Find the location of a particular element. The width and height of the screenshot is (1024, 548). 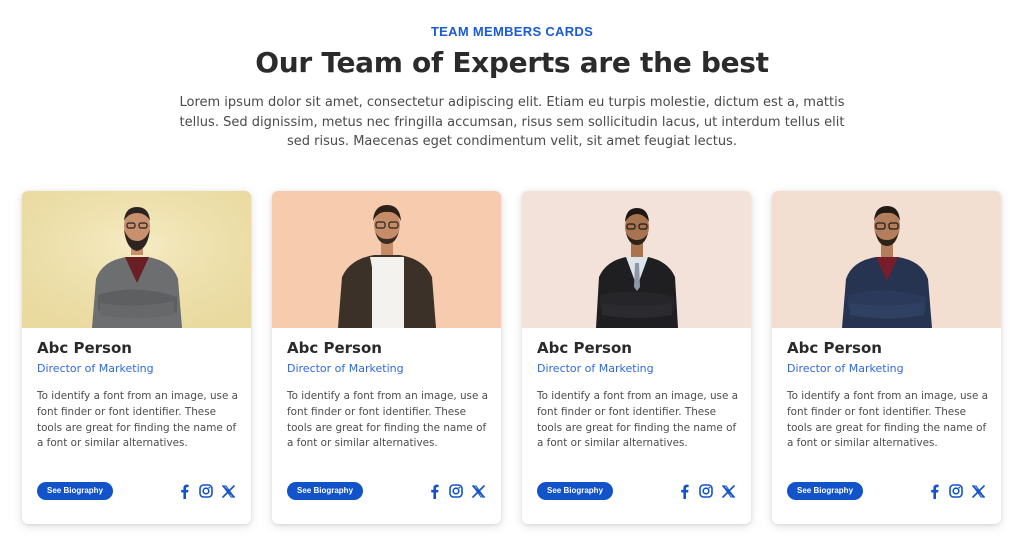

section-title: Our Team of Experts are the best is located at coordinates (512, 62).